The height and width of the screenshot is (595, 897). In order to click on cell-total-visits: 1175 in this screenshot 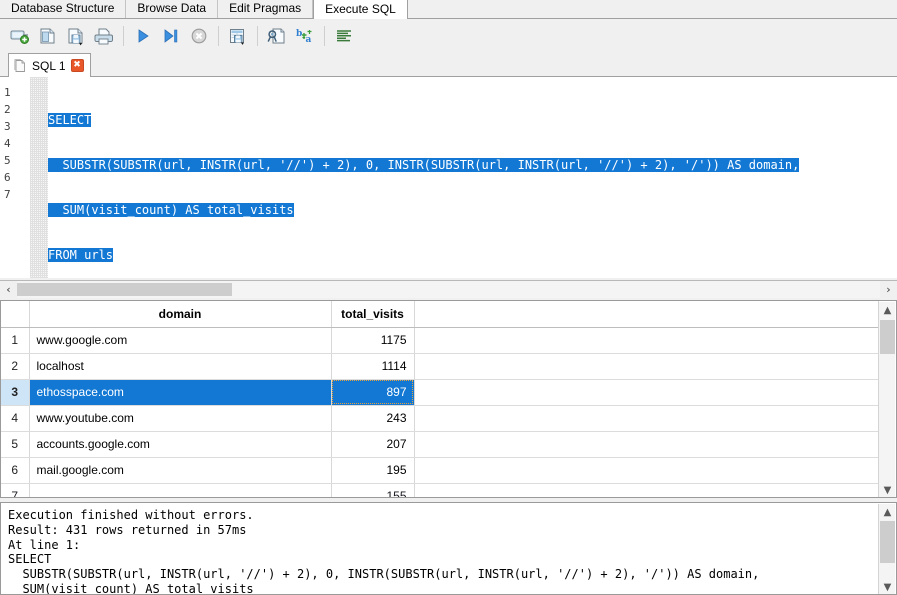, I will do `click(373, 340)`.